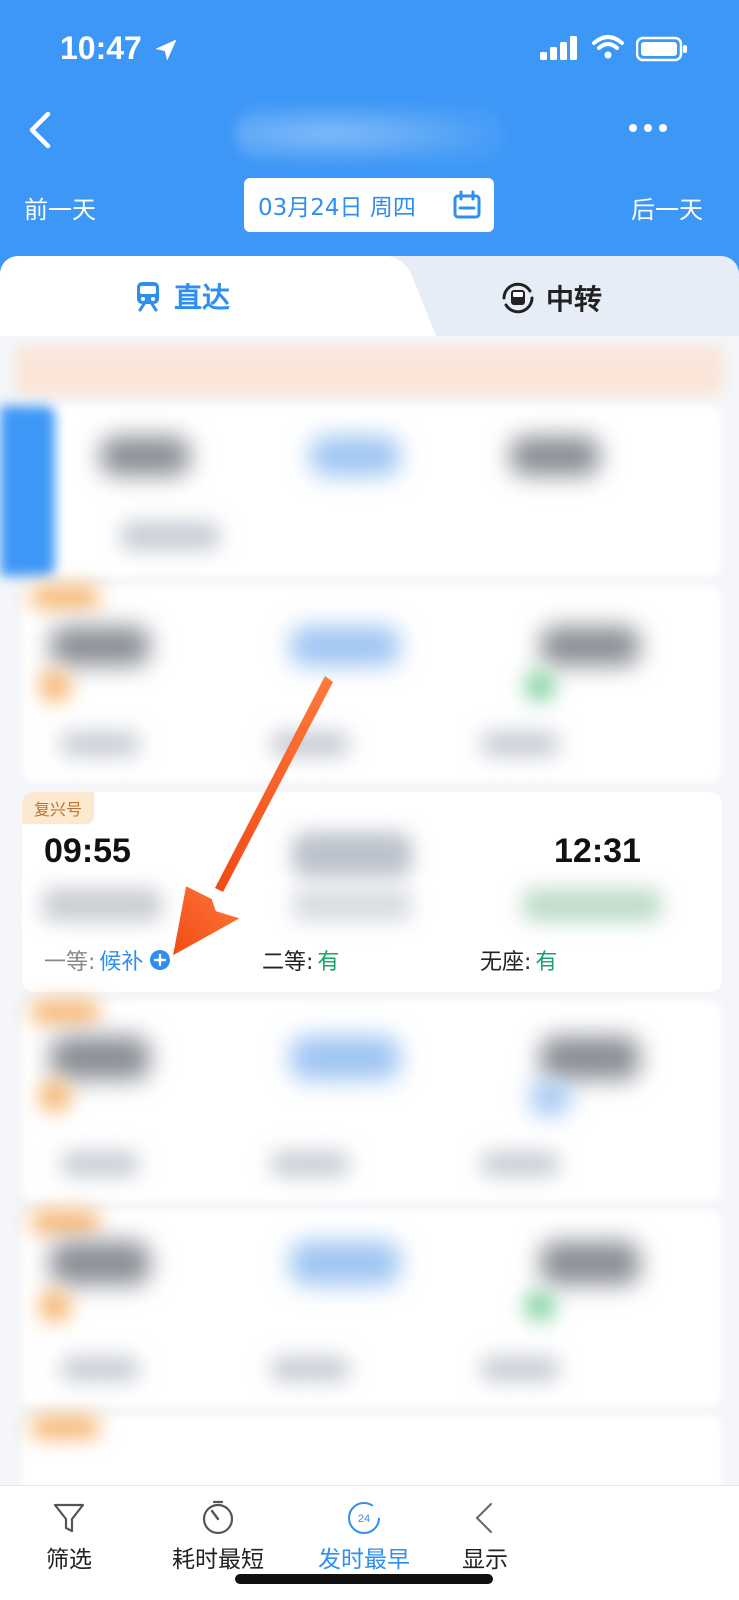 This screenshot has width=739, height=1600. Describe the element at coordinates (597, 851) in the screenshot. I see `arrival-time: 12:31` at that location.